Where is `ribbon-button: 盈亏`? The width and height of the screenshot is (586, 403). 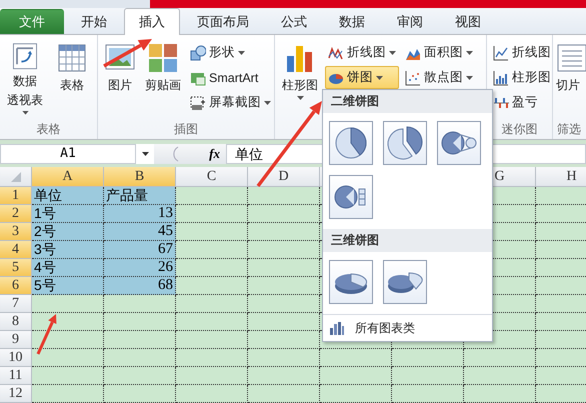
ribbon-button: 盈亏 is located at coordinates (522, 102).